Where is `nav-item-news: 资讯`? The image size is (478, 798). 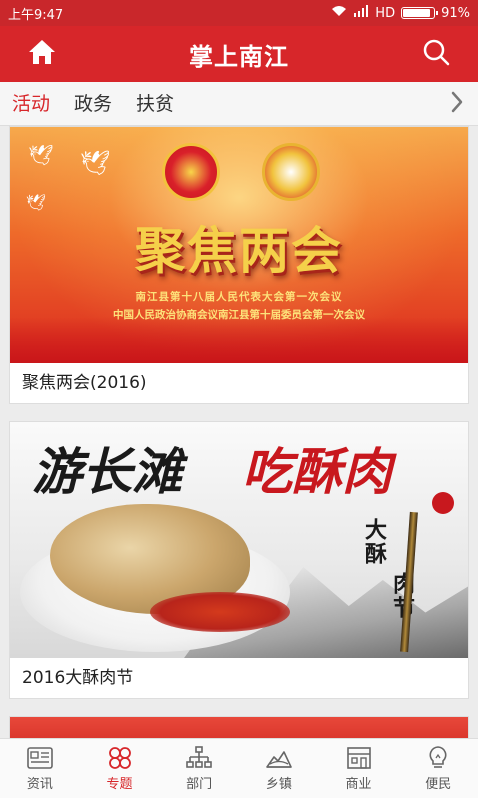 nav-item-news: 资讯 is located at coordinates (40, 768).